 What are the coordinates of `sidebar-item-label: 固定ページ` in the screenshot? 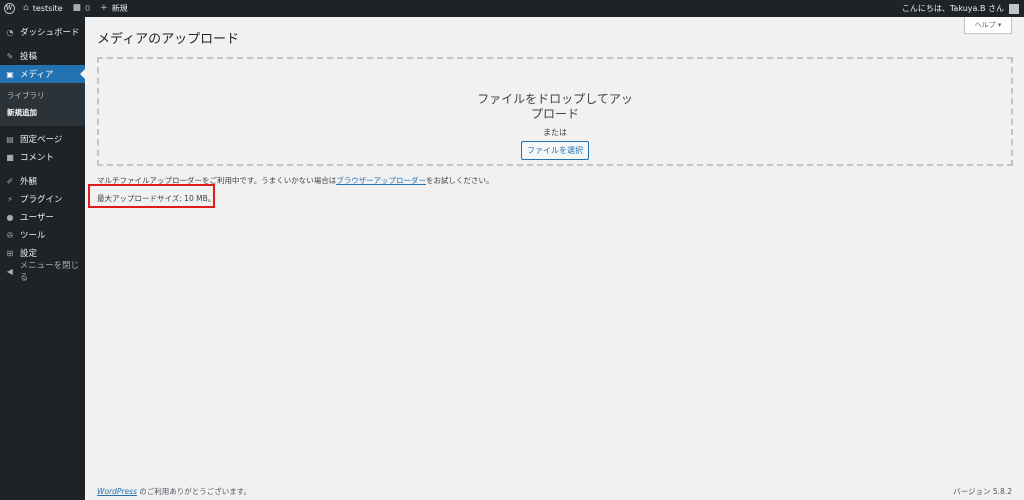 It's located at (41, 140).